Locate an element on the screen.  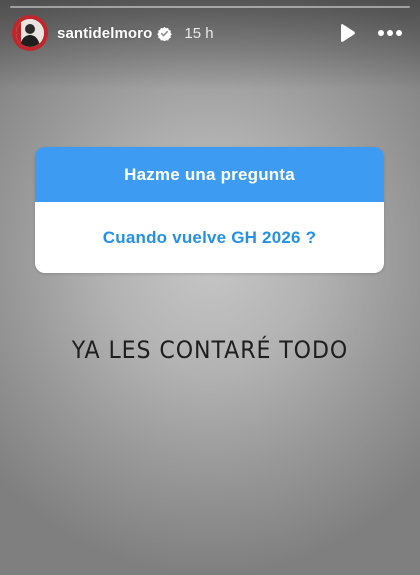
play-icon is located at coordinates (348, 33).